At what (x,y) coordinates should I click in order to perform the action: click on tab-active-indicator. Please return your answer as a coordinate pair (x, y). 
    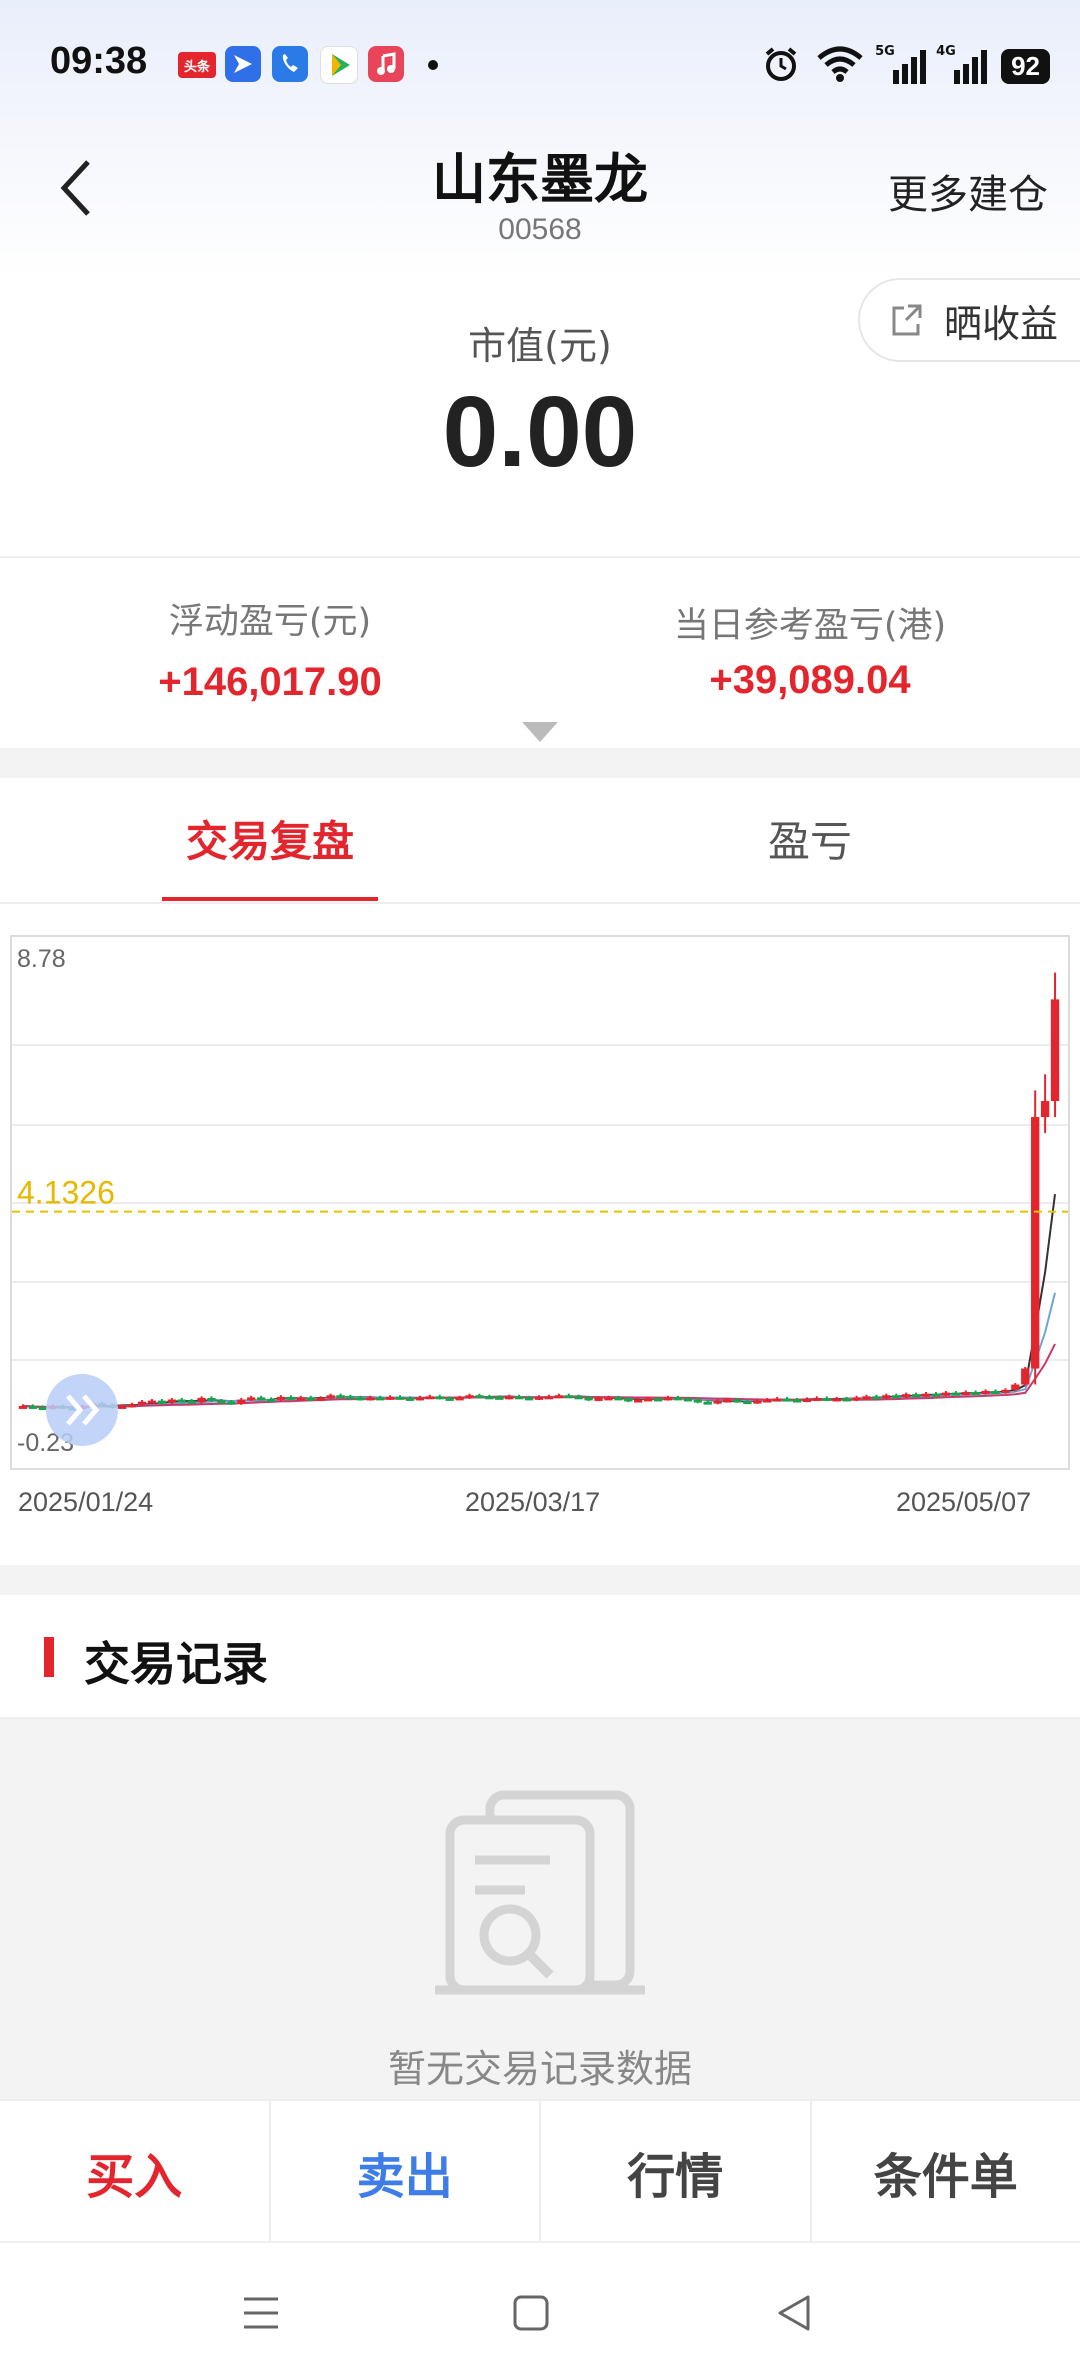
    Looking at the image, I should click on (270, 899).